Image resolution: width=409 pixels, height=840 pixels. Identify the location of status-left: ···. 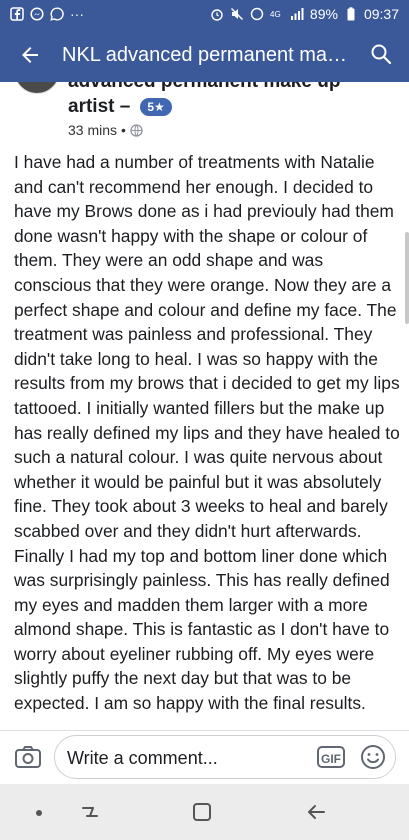
(47, 14).